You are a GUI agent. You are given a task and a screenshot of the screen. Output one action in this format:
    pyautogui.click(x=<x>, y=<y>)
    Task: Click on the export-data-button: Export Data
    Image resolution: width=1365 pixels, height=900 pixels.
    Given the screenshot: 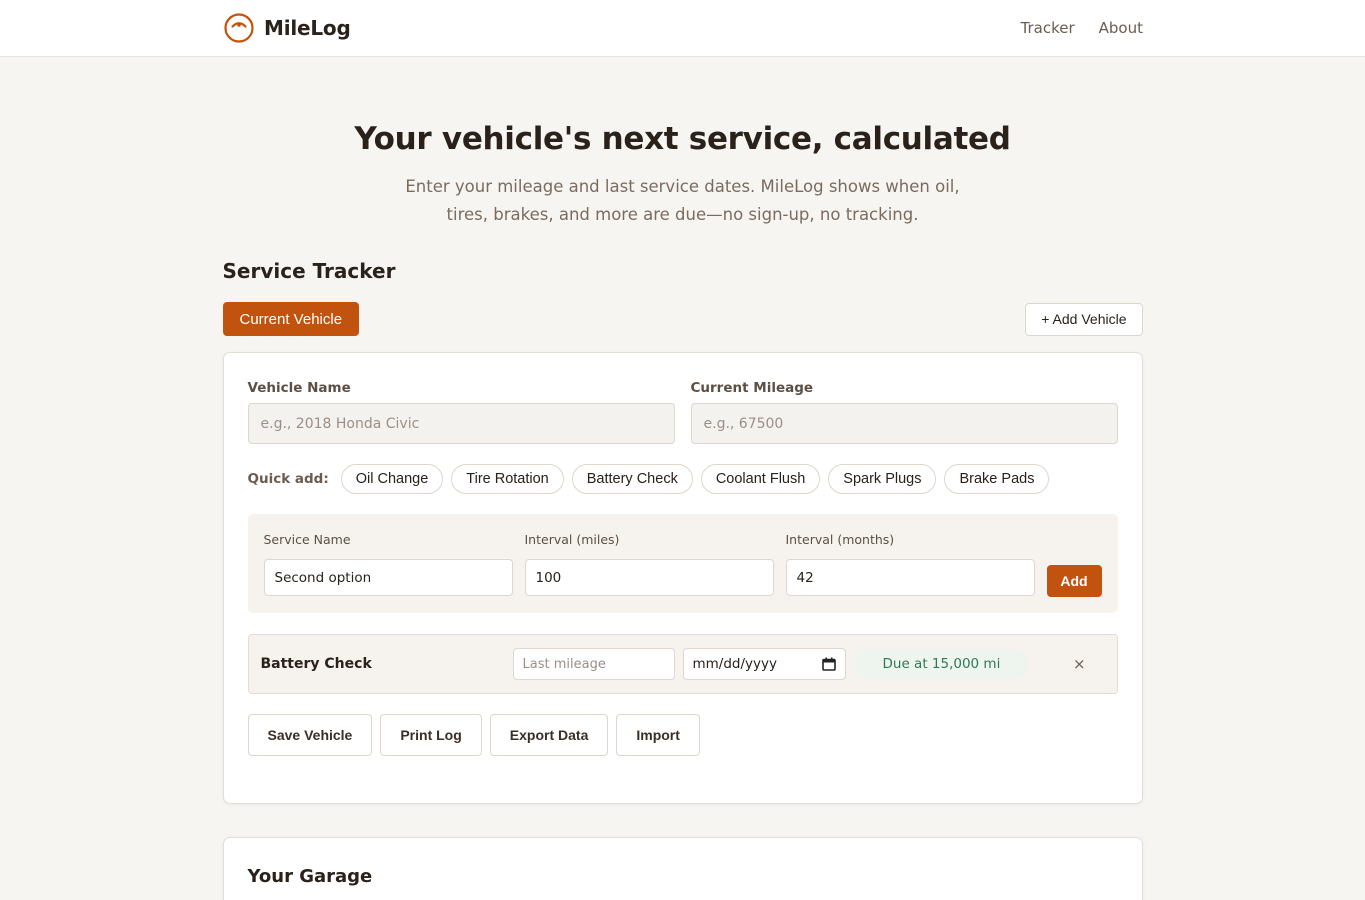 What is the action you would take?
    pyautogui.click(x=549, y=735)
    